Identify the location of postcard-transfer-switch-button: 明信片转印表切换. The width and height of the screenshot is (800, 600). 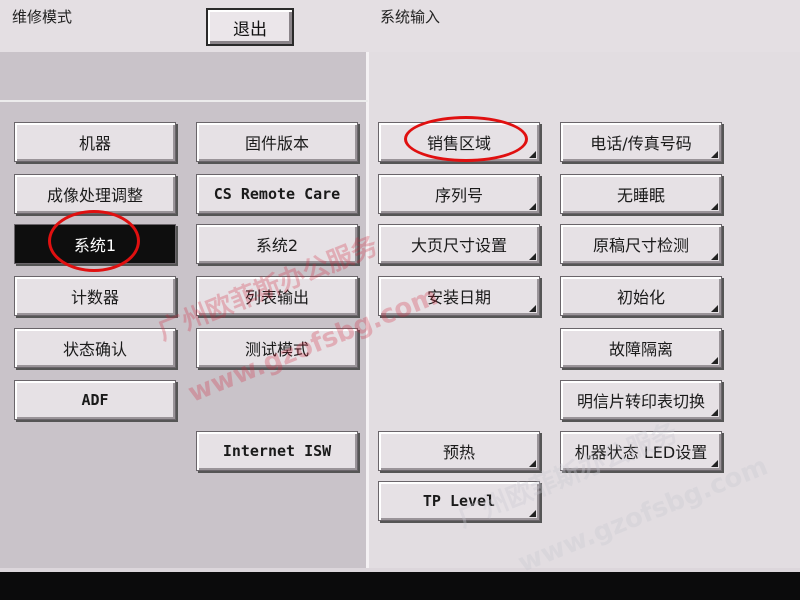
(641, 400).